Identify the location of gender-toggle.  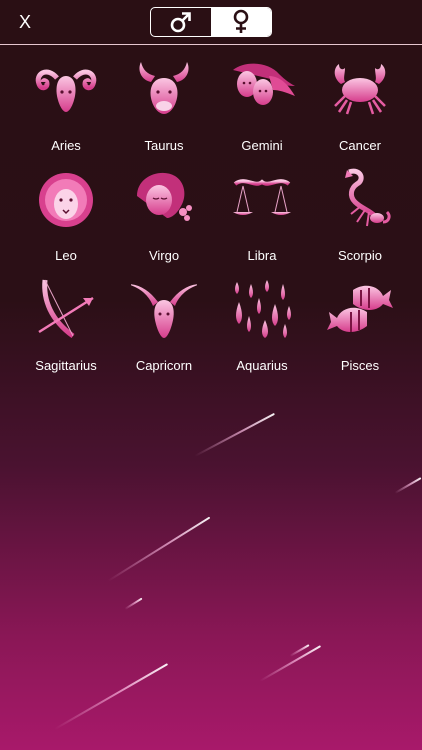
(211, 22).